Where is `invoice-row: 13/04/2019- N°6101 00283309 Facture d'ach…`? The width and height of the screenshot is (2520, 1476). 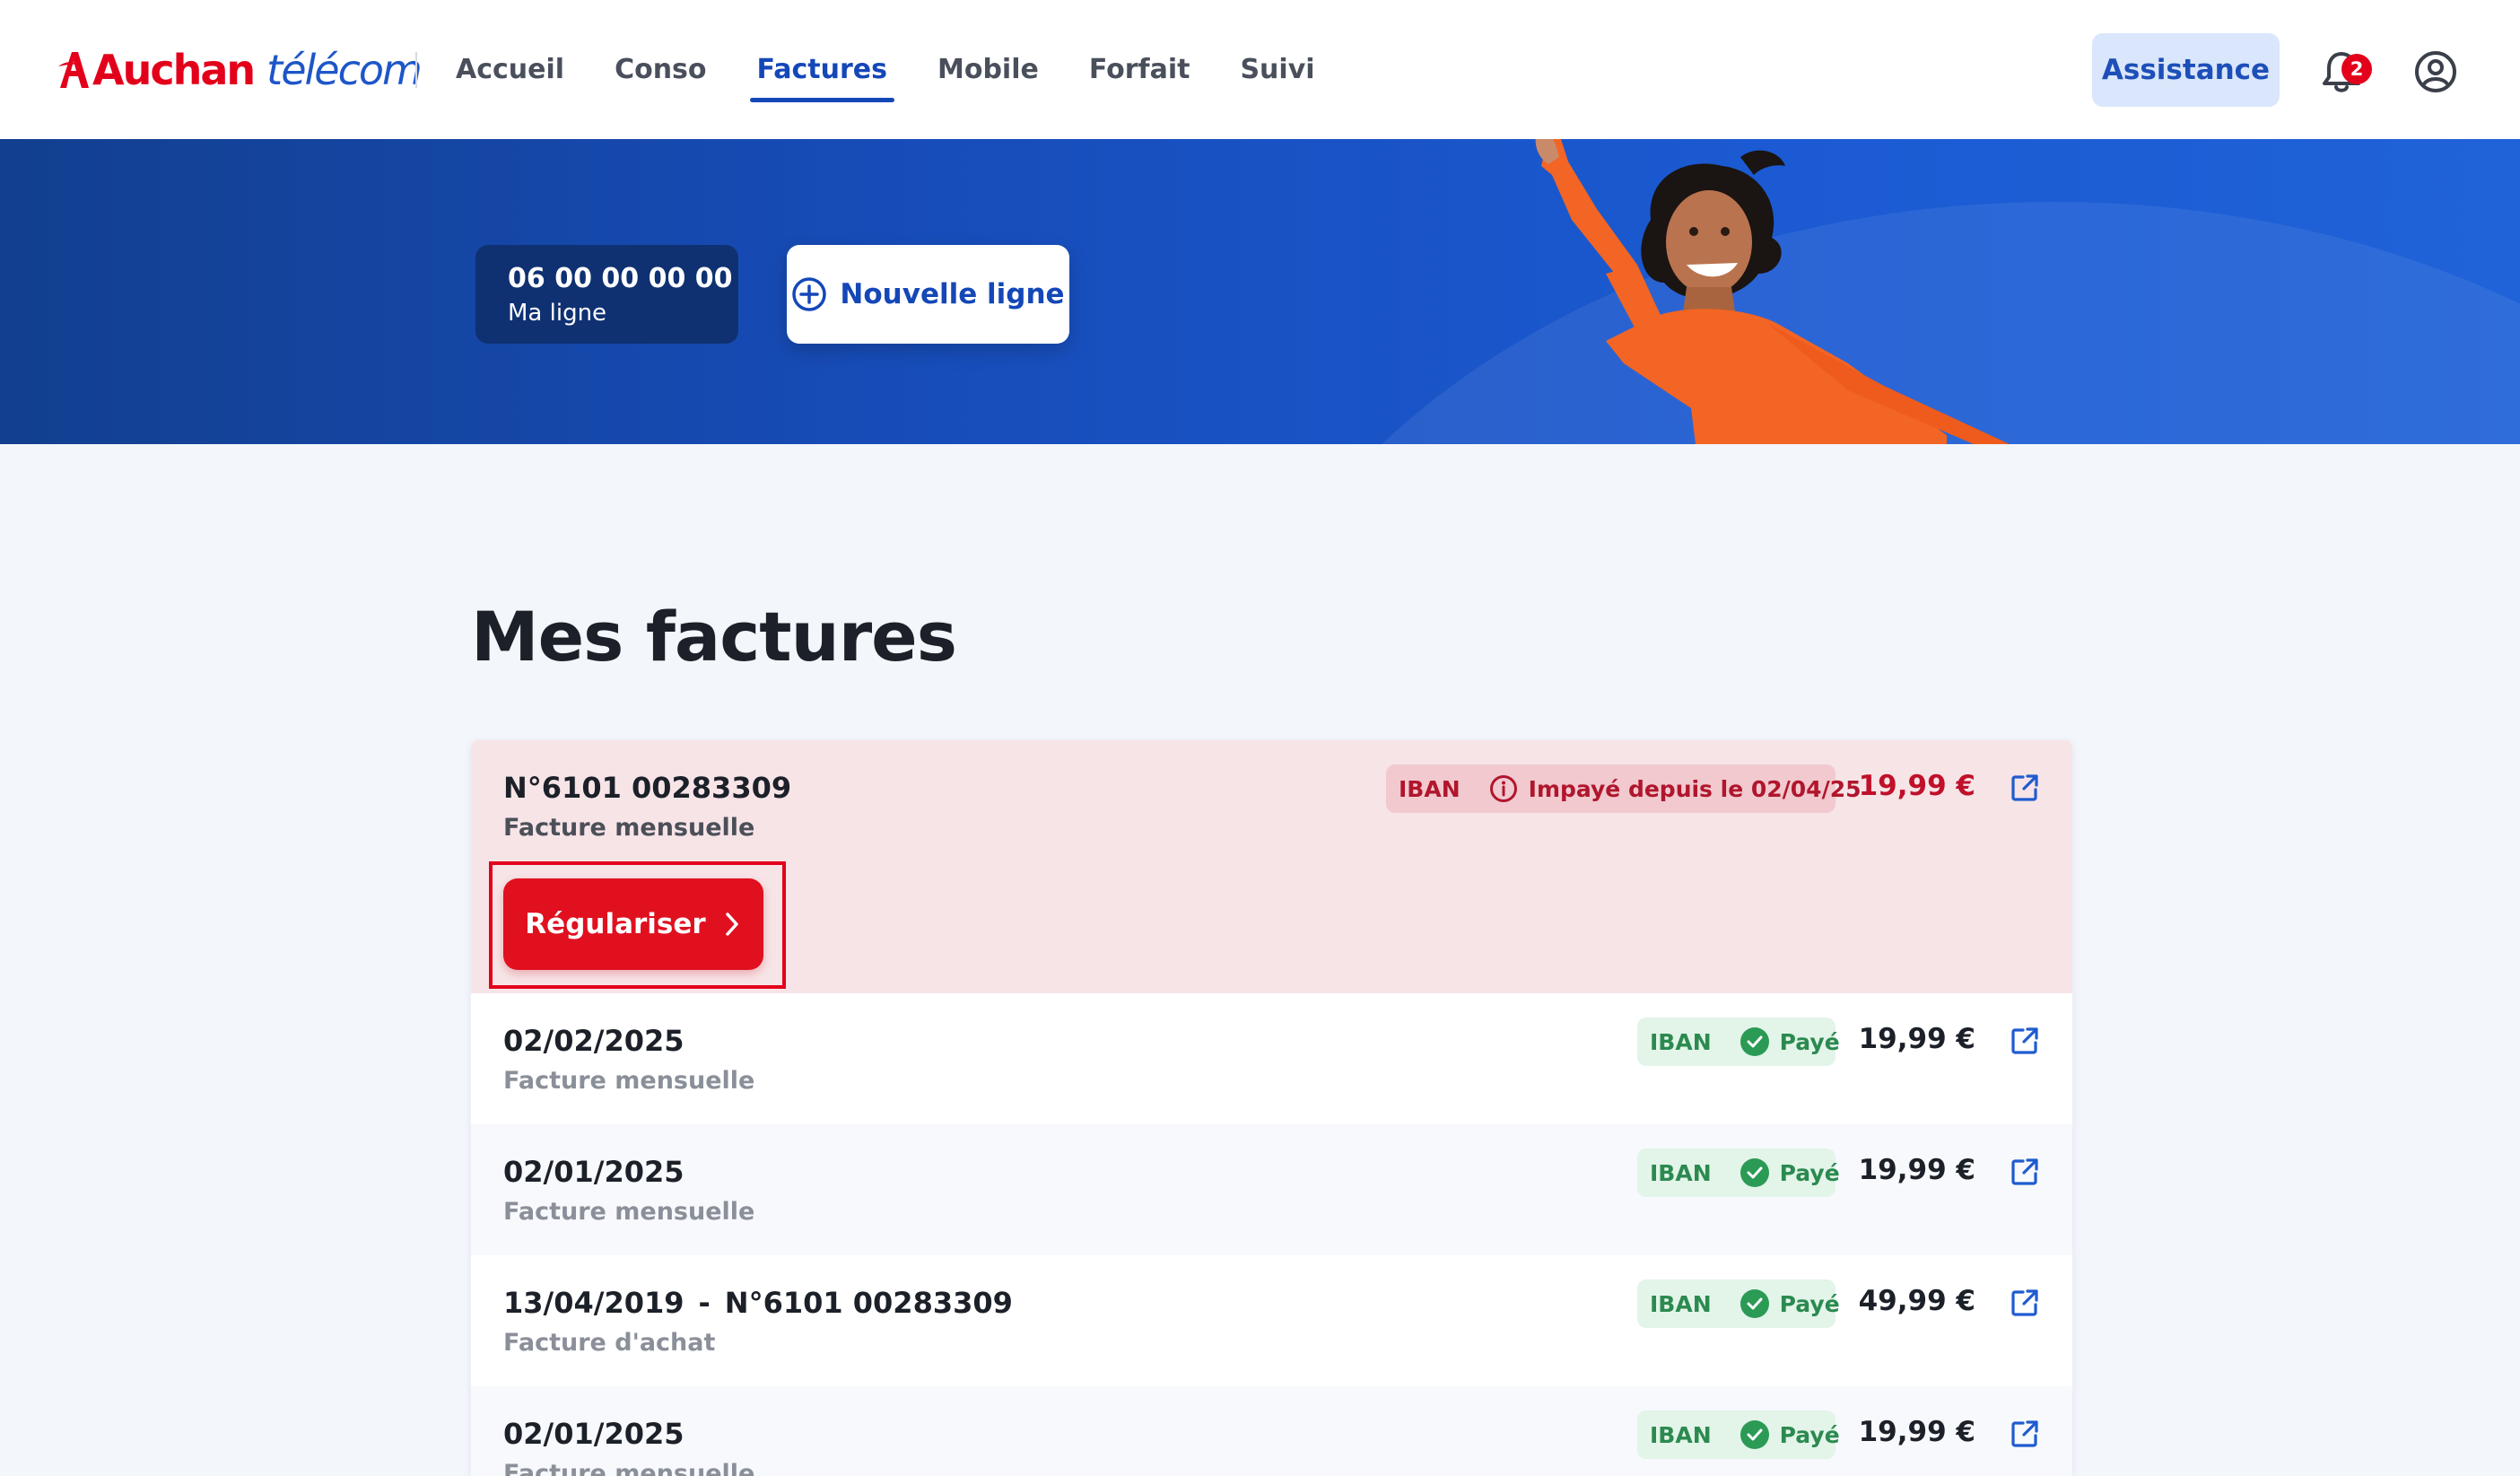
invoice-row: 13/04/2019- N°6101 00283309 Facture d'ach… is located at coordinates (1271, 1320).